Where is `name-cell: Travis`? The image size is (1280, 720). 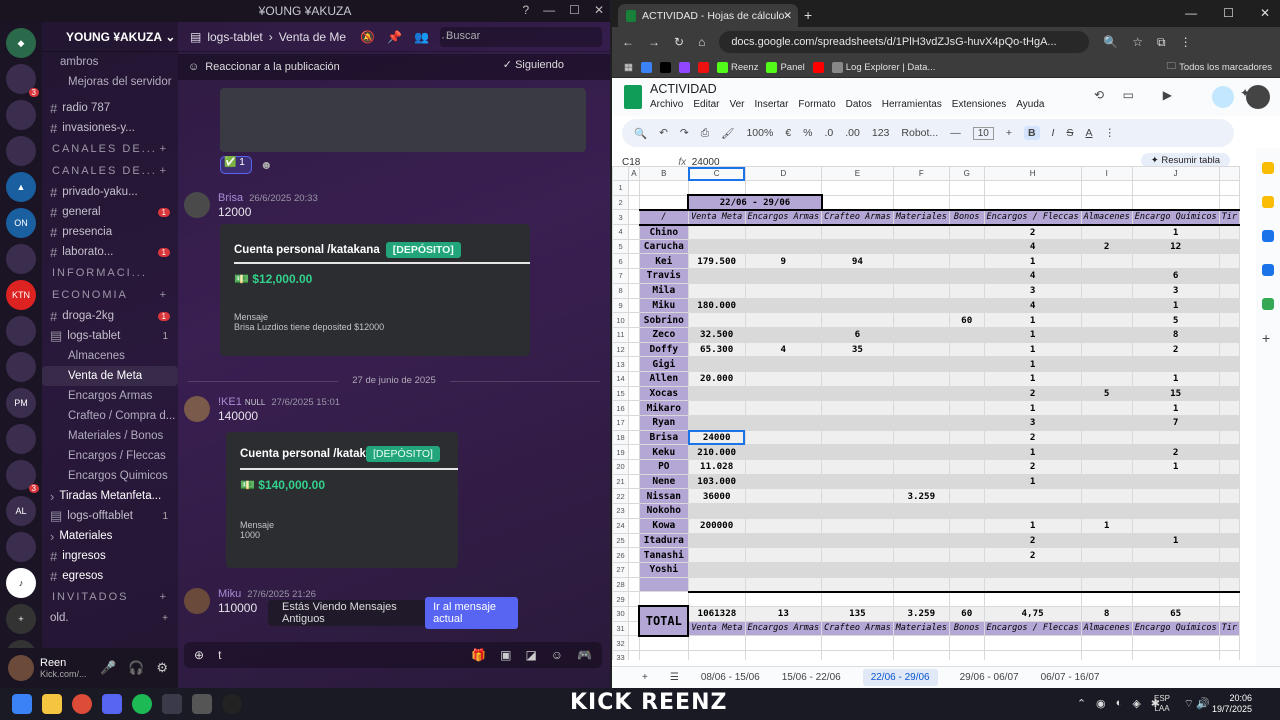 name-cell: Travis is located at coordinates (663, 276).